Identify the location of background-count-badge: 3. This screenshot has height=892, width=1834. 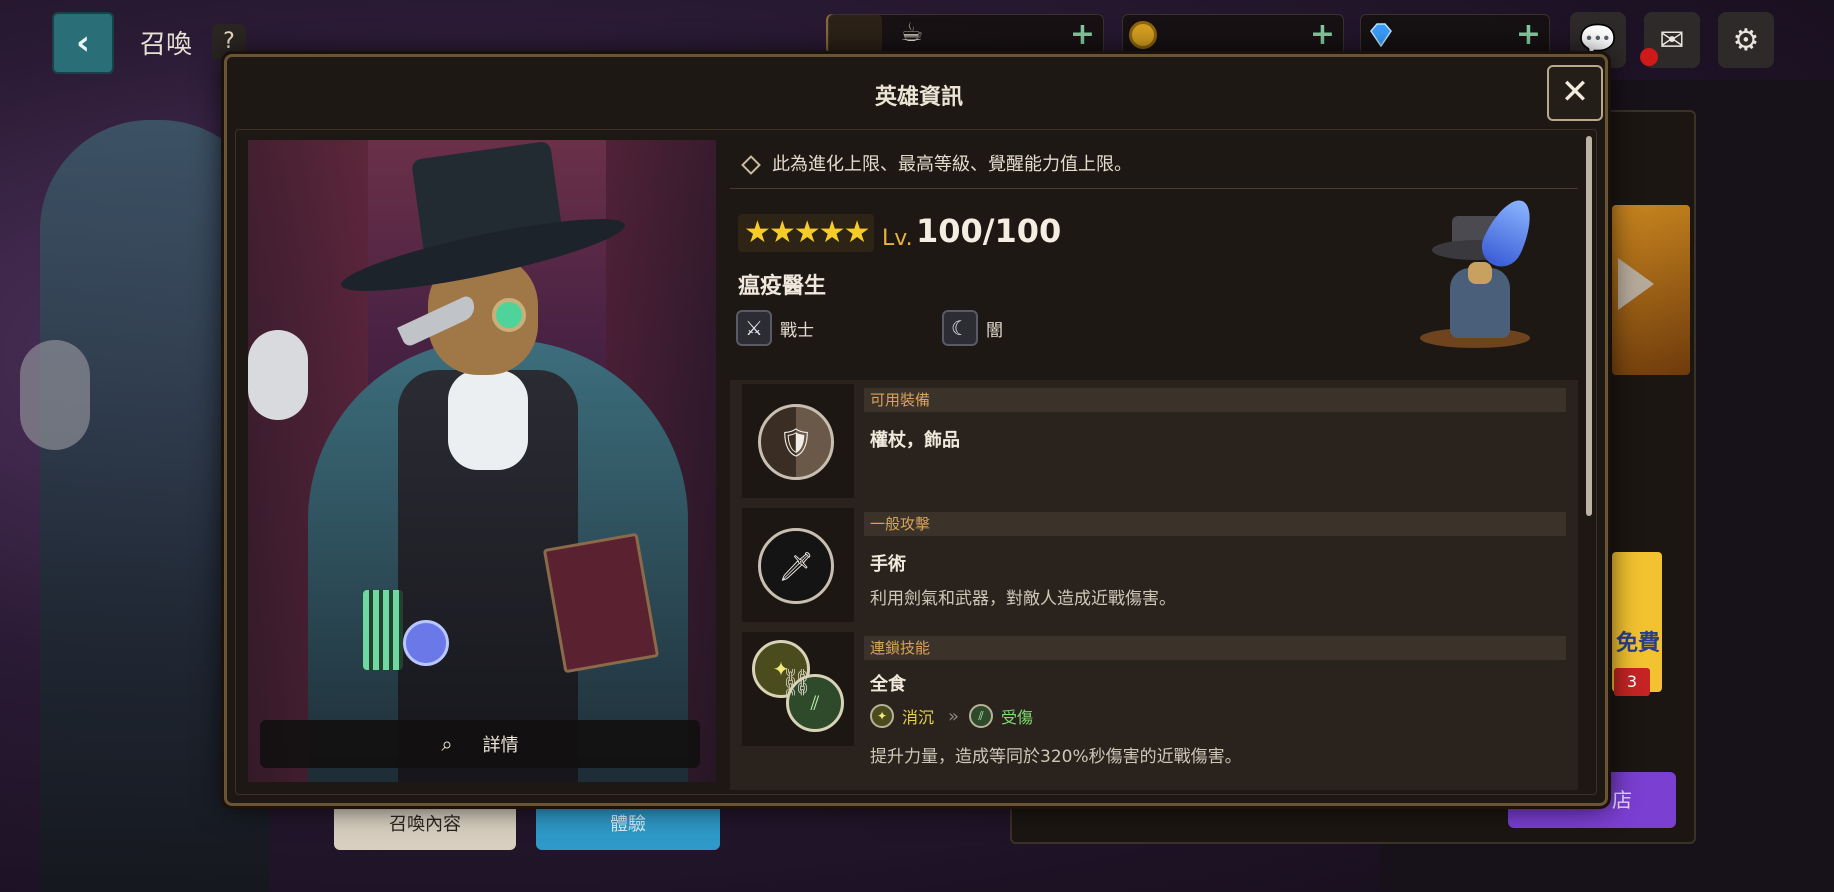
(1632, 682).